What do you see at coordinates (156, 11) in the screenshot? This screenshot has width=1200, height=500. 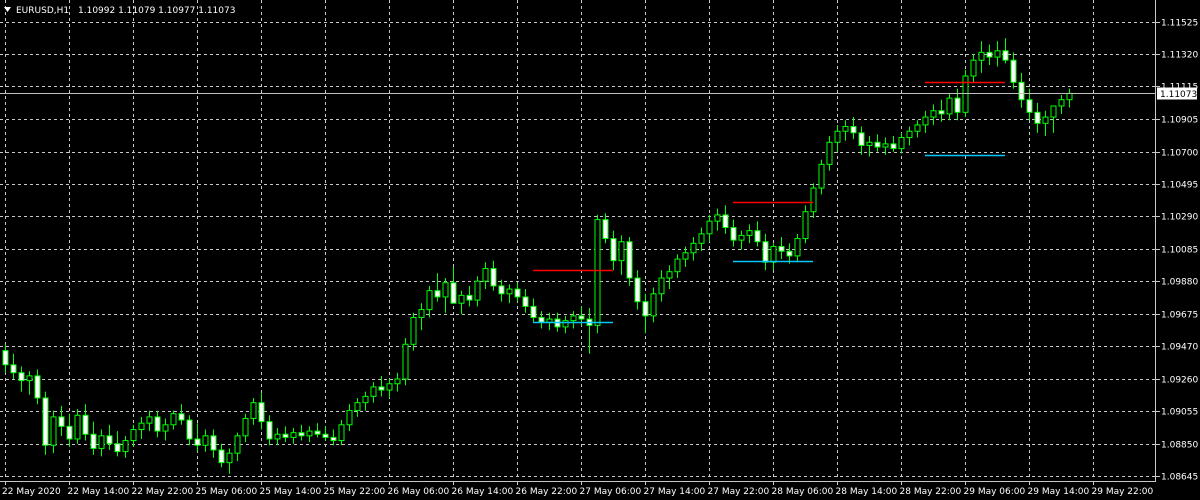 I see `ohlc-values: 1.10992 1.11079 1.10977 1.11073` at bounding box center [156, 11].